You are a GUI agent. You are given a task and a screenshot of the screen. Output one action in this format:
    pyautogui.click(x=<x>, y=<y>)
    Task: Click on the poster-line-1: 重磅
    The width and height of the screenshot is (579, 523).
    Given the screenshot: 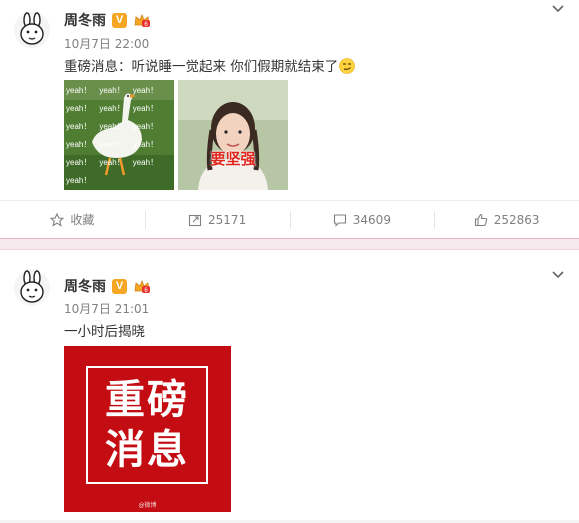 What is the action you would take?
    pyautogui.click(x=147, y=400)
    